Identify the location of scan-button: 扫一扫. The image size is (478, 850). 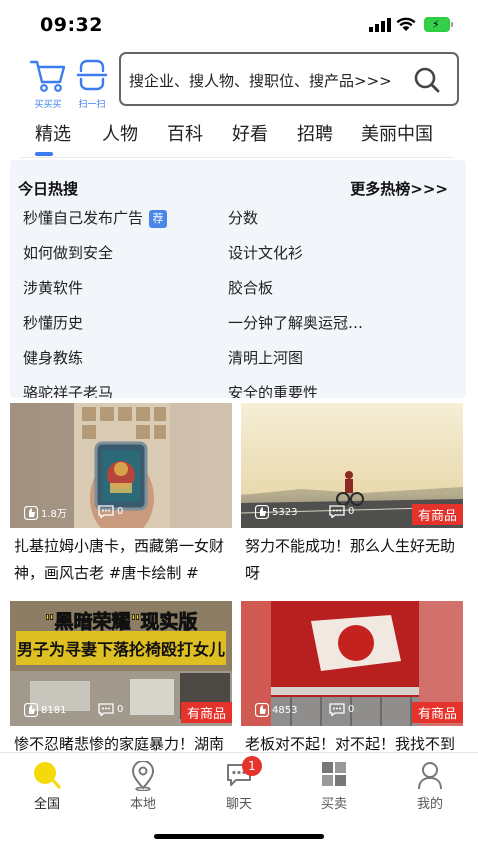
(92, 84).